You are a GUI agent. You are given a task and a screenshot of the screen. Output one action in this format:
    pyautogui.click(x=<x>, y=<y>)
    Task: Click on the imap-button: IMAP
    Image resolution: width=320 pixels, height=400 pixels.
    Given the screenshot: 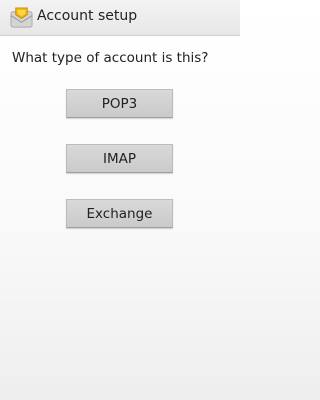 What is the action you would take?
    pyautogui.click(x=119, y=158)
    